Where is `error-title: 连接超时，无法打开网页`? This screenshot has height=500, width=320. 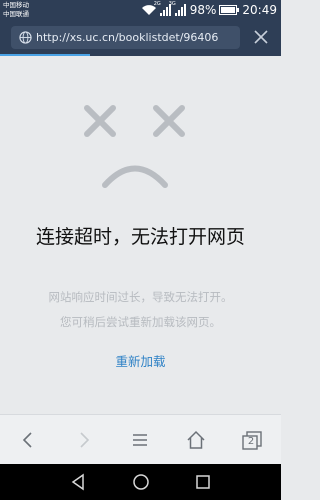 error-title: 连接超时，无法打开网页 is located at coordinates (140, 237).